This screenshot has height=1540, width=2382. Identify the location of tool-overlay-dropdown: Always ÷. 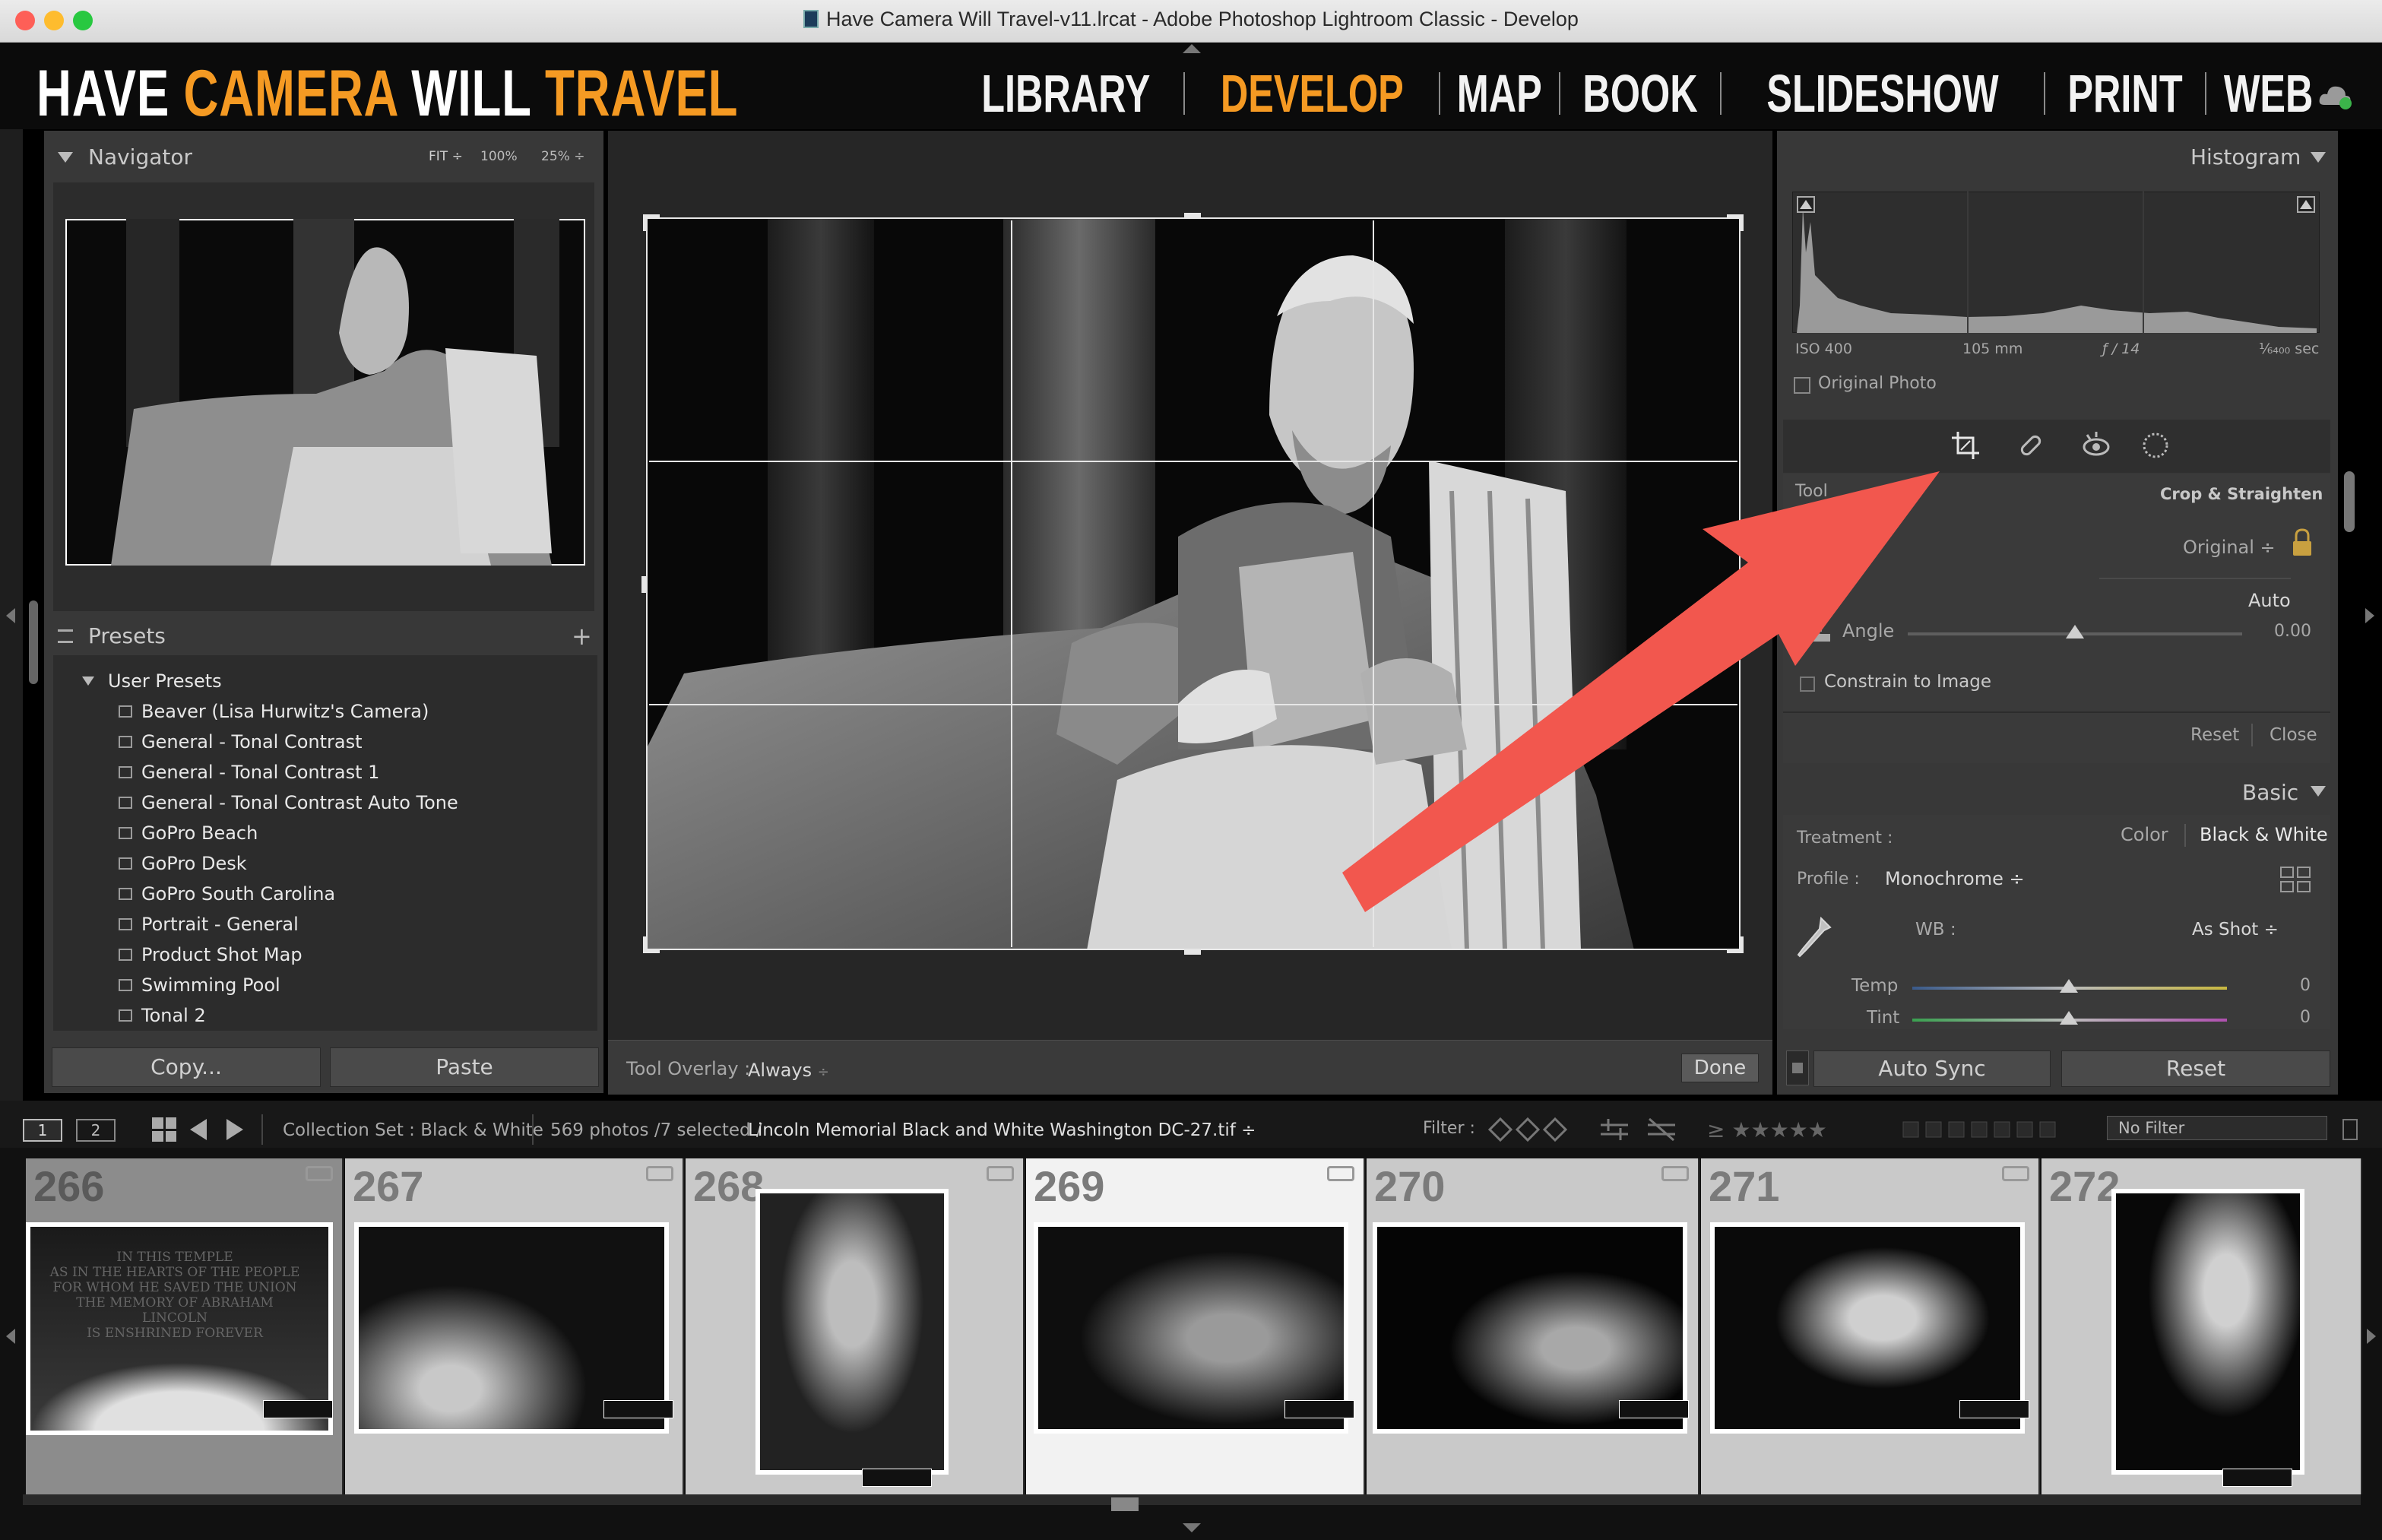
(788, 1070).